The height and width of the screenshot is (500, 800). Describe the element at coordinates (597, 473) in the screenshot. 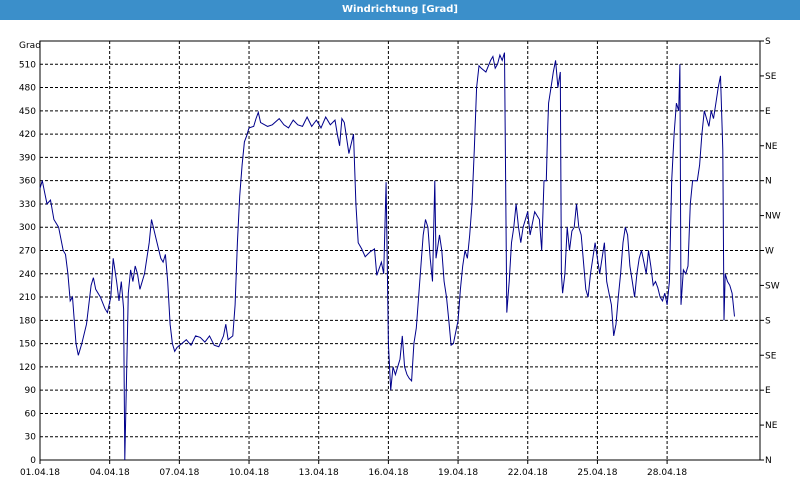

I see `x-tick-label: 25.04.18` at that location.